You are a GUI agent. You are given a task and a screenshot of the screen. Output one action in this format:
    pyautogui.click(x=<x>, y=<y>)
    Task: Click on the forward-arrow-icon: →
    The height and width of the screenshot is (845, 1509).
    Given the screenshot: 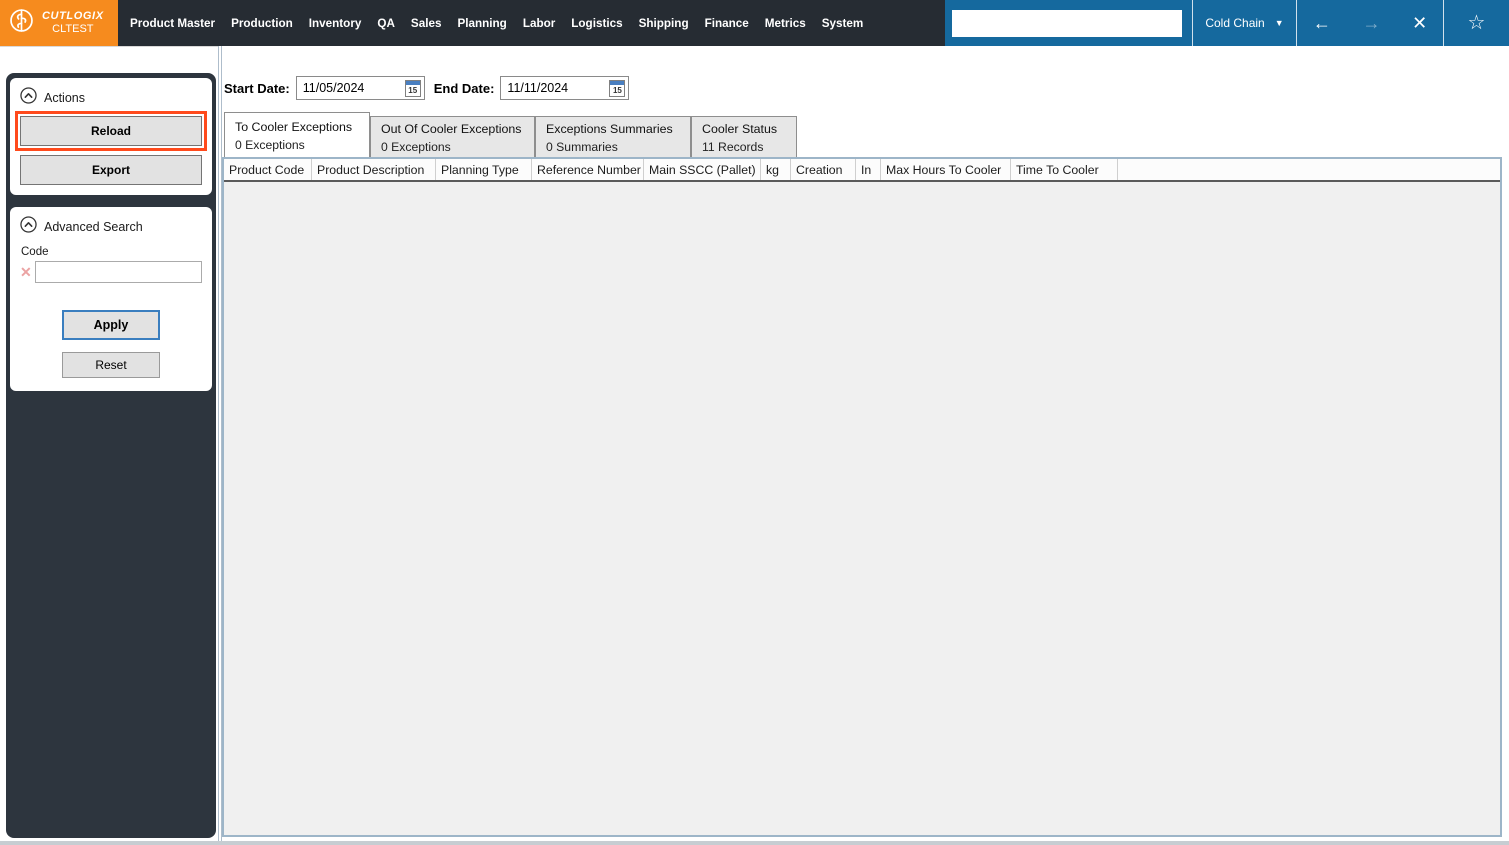 What is the action you would take?
    pyautogui.click(x=1371, y=23)
    